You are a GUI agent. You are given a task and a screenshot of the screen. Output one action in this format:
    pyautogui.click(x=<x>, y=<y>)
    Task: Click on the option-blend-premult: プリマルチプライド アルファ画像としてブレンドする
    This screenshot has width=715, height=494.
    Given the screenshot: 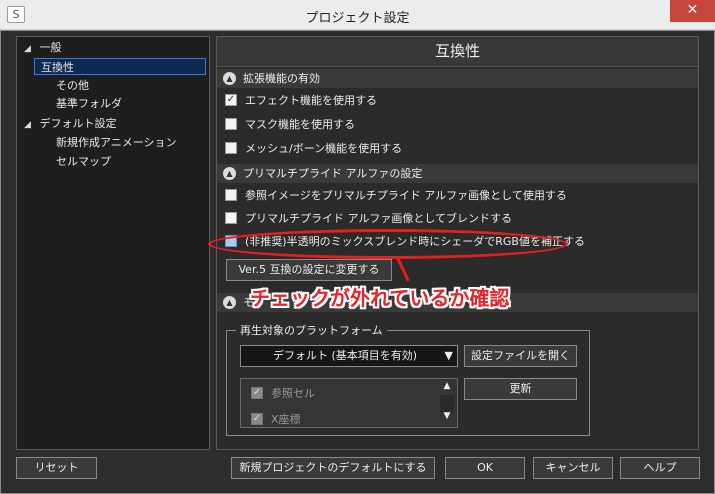 What is the action you would take?
    pyautogui.click(x=368, y=219)
    